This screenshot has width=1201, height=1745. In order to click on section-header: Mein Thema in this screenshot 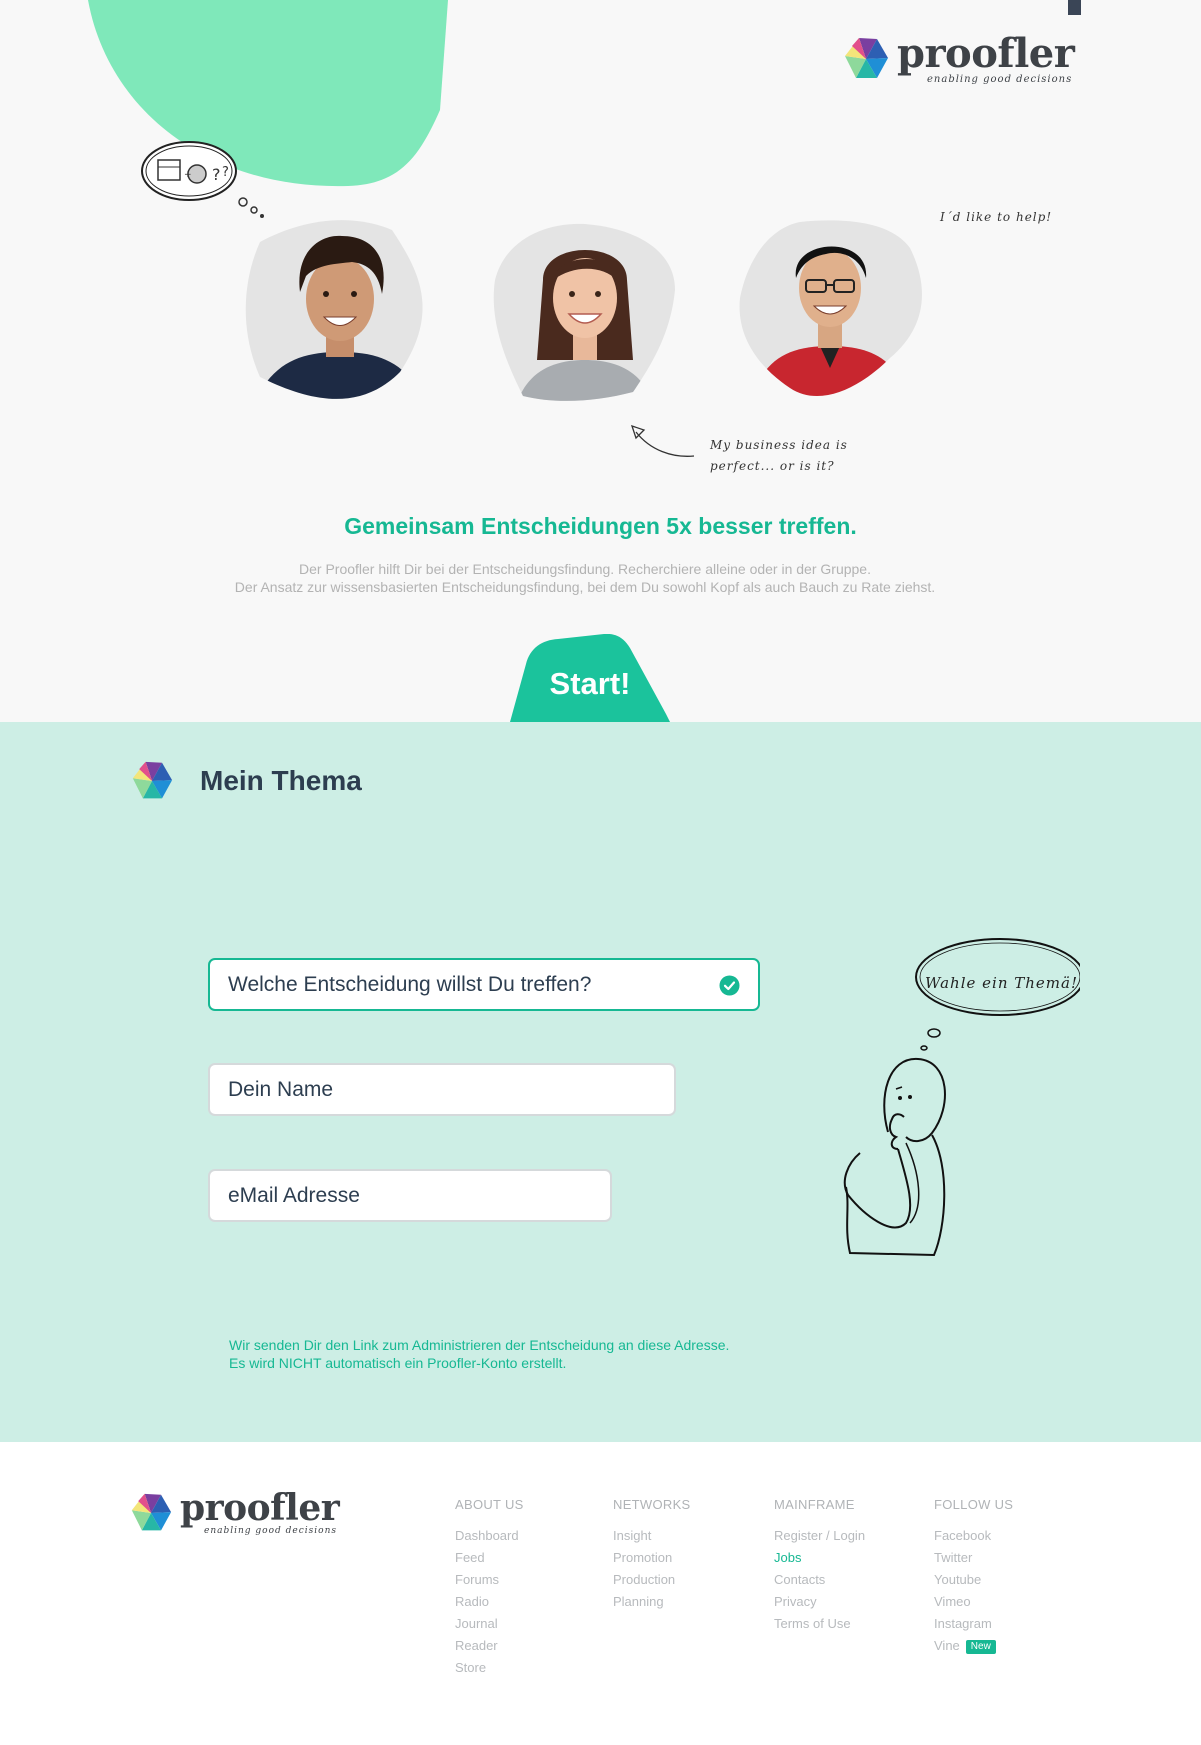, I will do `click(246, 781)`.